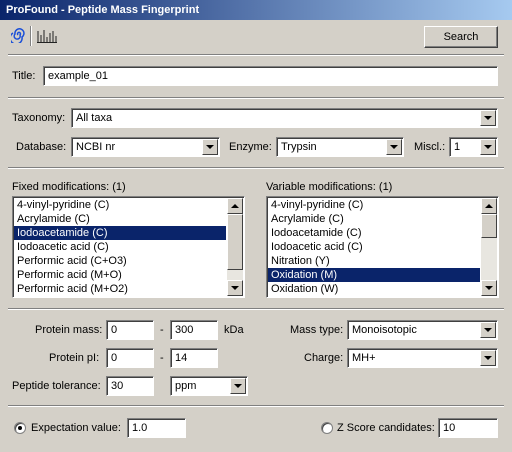  What do you see at coordinates (145, 147) in the screenshot?
I see `database-select: NCBI nr` at bounding box center [145, 147].